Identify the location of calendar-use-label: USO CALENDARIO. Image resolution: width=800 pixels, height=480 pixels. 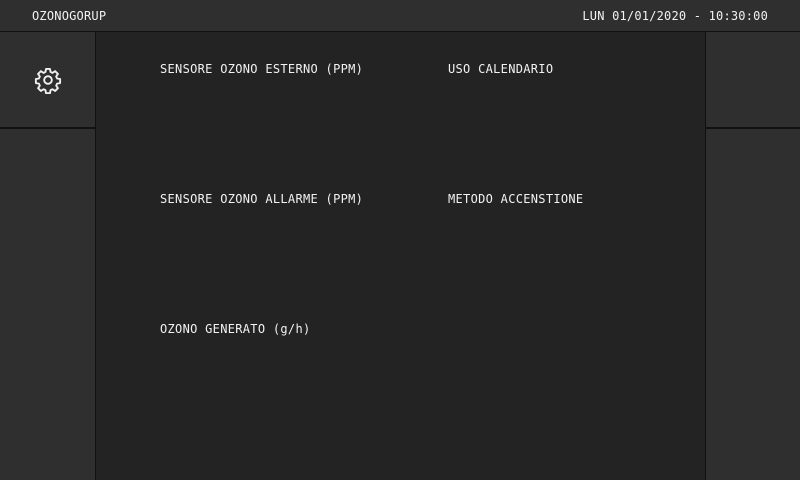
(500, 69).